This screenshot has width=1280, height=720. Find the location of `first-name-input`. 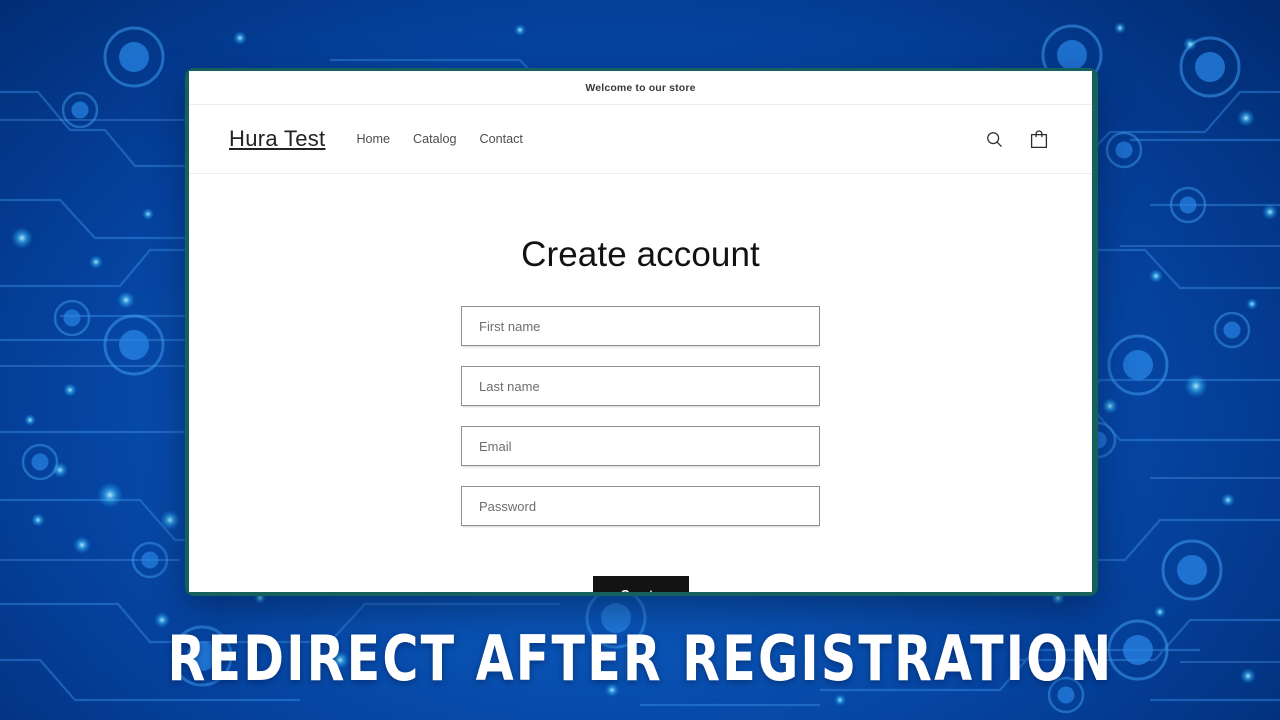

first-name-input is located at coordinates (640, 326).